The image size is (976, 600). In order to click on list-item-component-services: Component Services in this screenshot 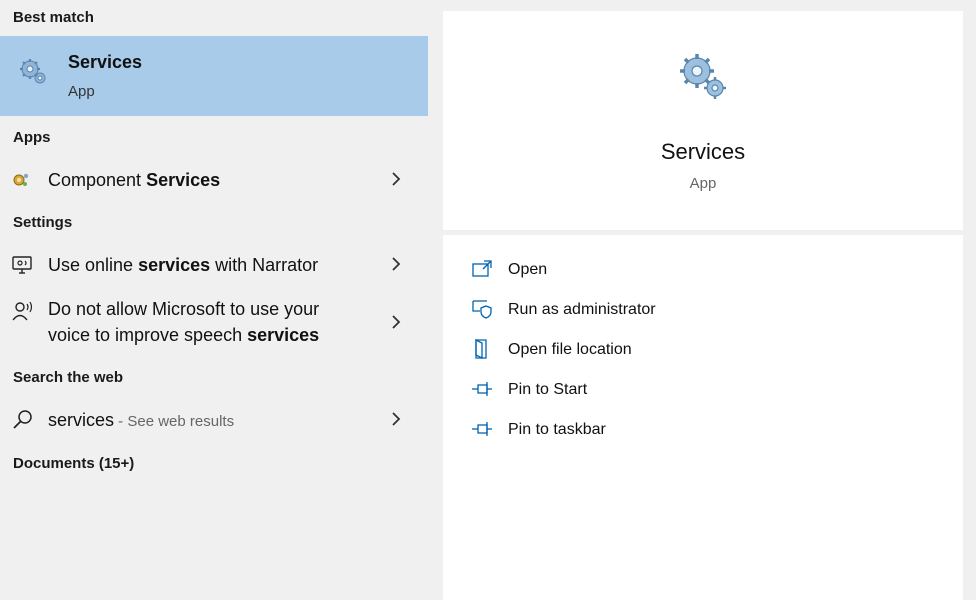, I will do `click(214, 180)`.